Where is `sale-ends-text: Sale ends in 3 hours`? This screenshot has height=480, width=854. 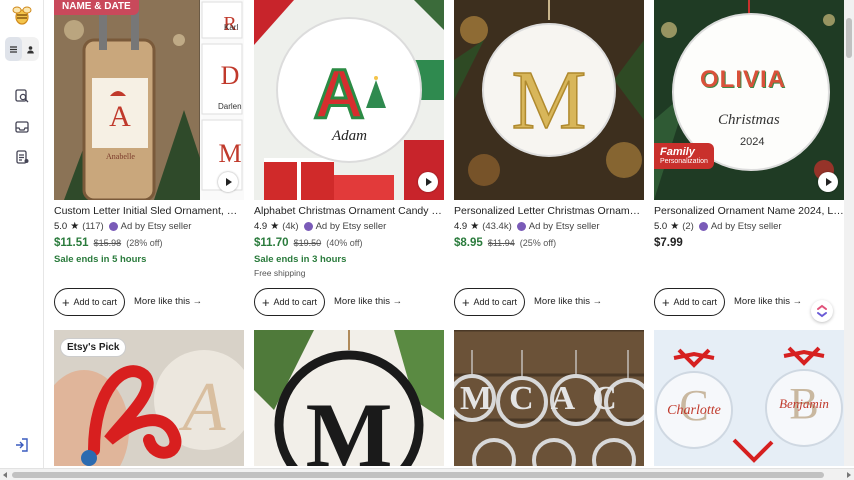 sale-ends-text: Sale ends in 3 hours is located at coordinates (300, 259).